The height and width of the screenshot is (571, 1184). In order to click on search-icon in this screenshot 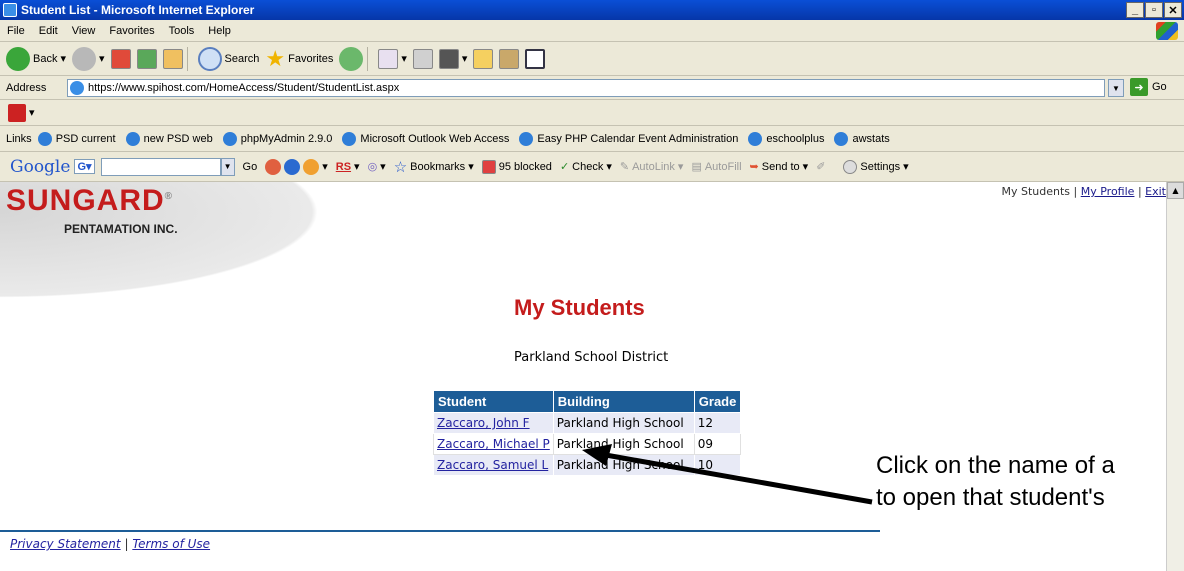, I will do `click(209, 58)`.